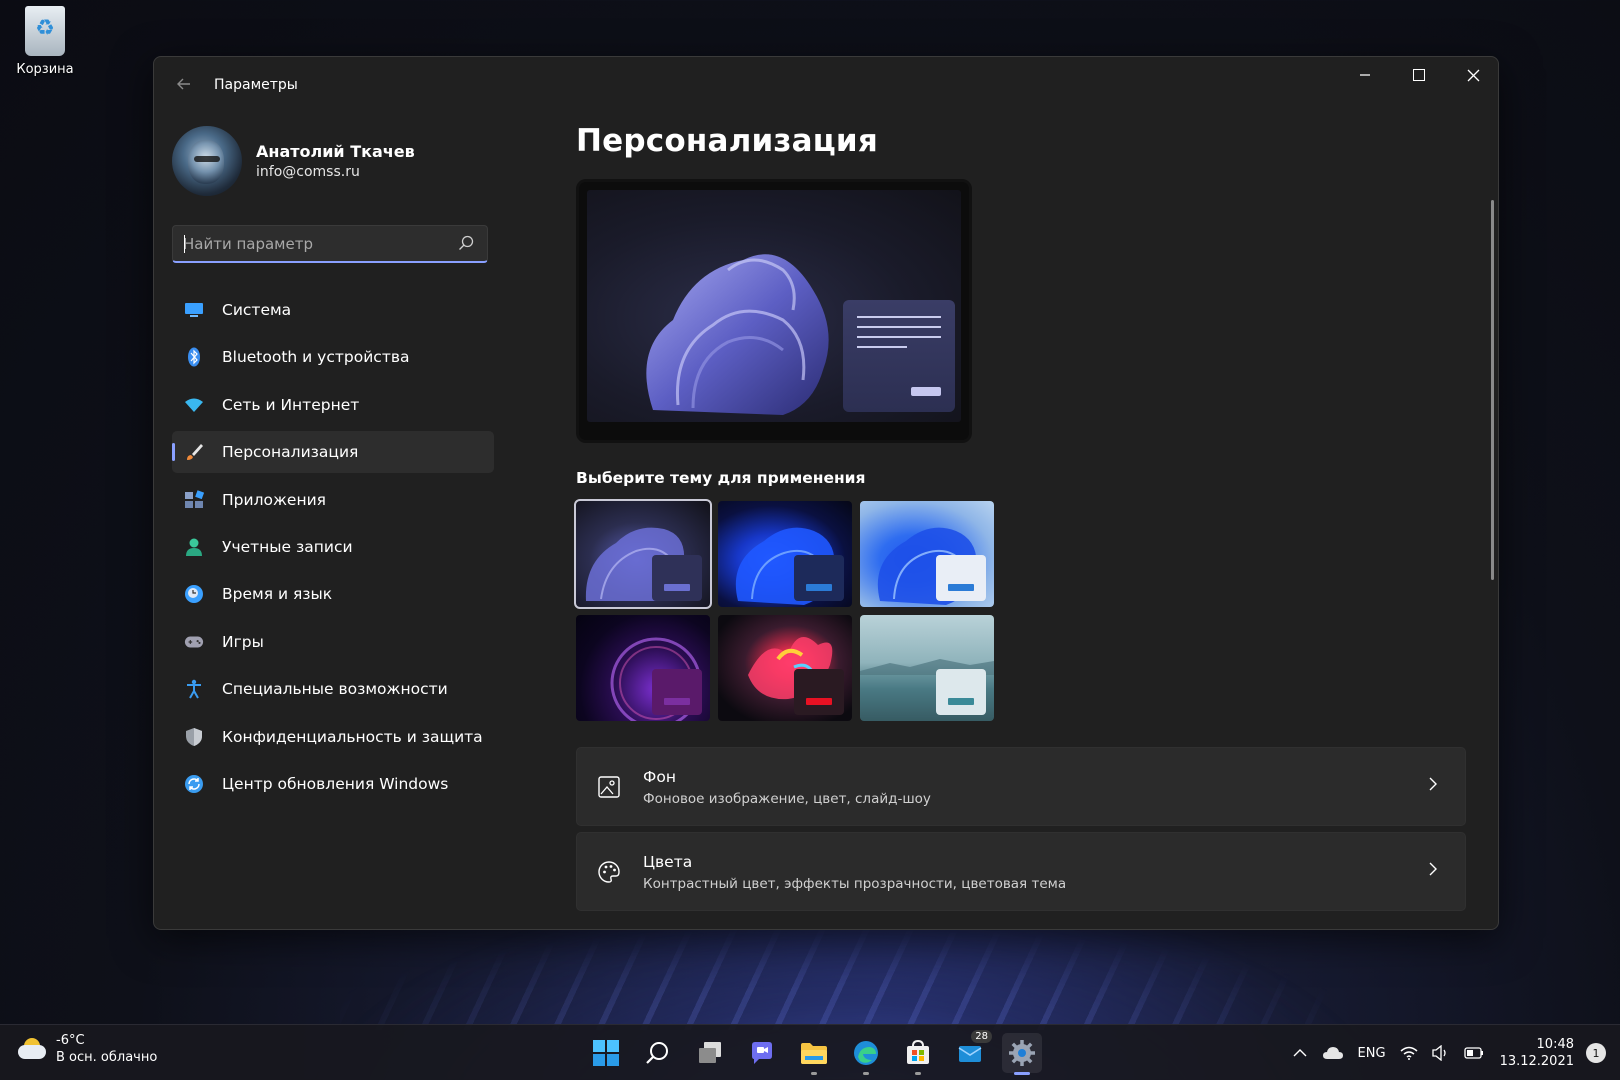 Image resolution: width=1620 pixels, height=1080 pixels. I want to click on file-explorer-button, so click(814, 1054).